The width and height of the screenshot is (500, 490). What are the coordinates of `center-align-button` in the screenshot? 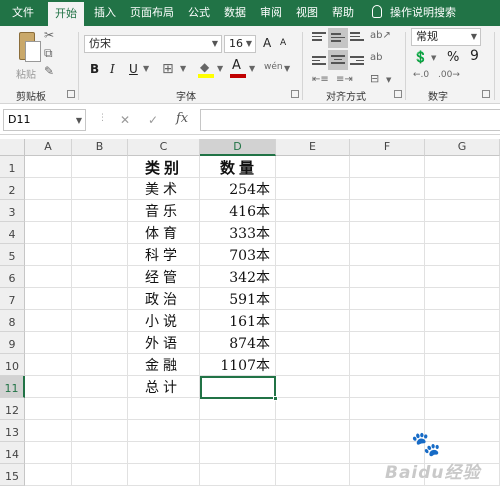 It's located at (338, 60).